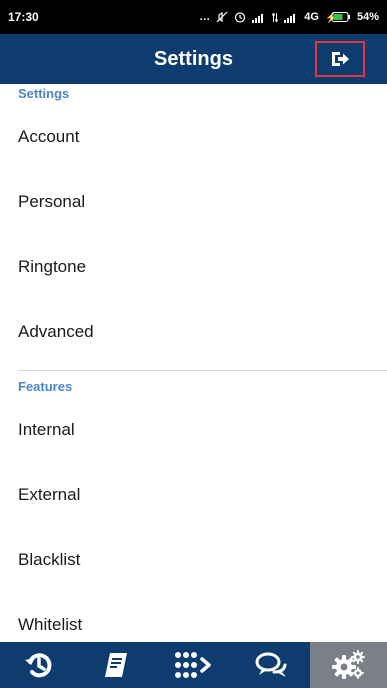  Describe the element at coordinates (23, 17) in the screenshot. I see `status-time: 17:30` at that location.